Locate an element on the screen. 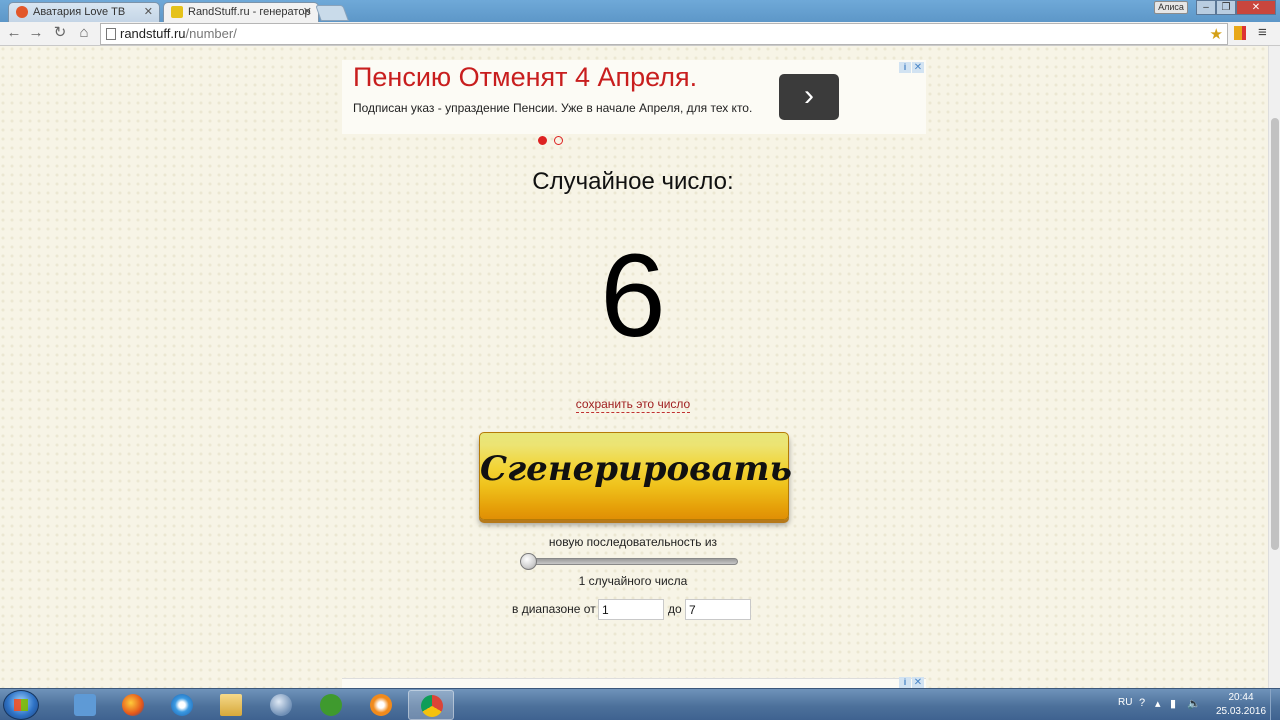  language-indicator: RU is located at coordinates (1125, 702).